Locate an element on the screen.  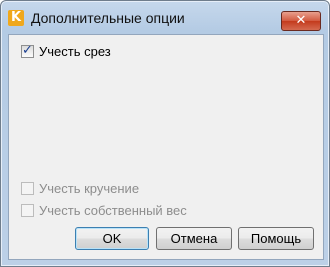
ok-button: OK is located at coordinates (112, 238).